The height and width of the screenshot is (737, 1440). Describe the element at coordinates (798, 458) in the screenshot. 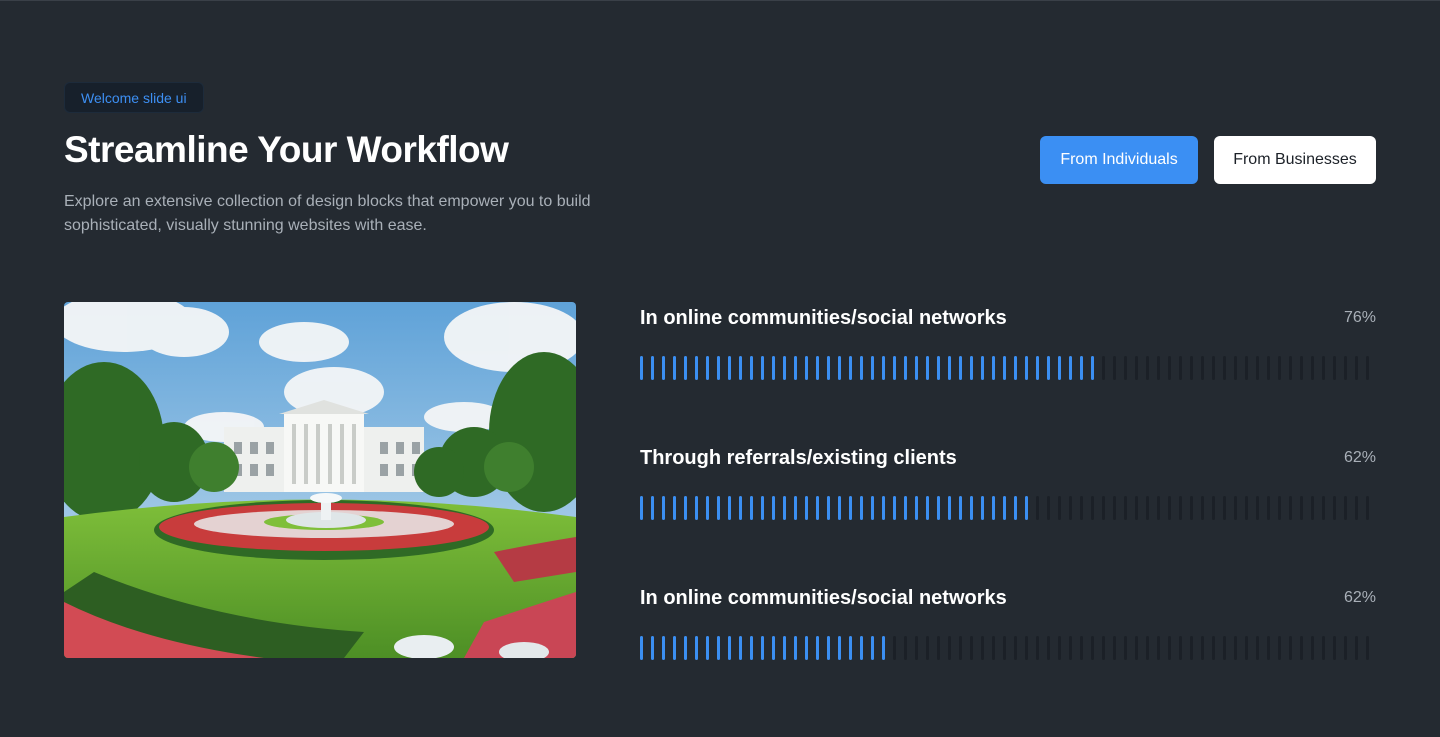

I see `stat-label: Through referrals/existing clients` at that location.